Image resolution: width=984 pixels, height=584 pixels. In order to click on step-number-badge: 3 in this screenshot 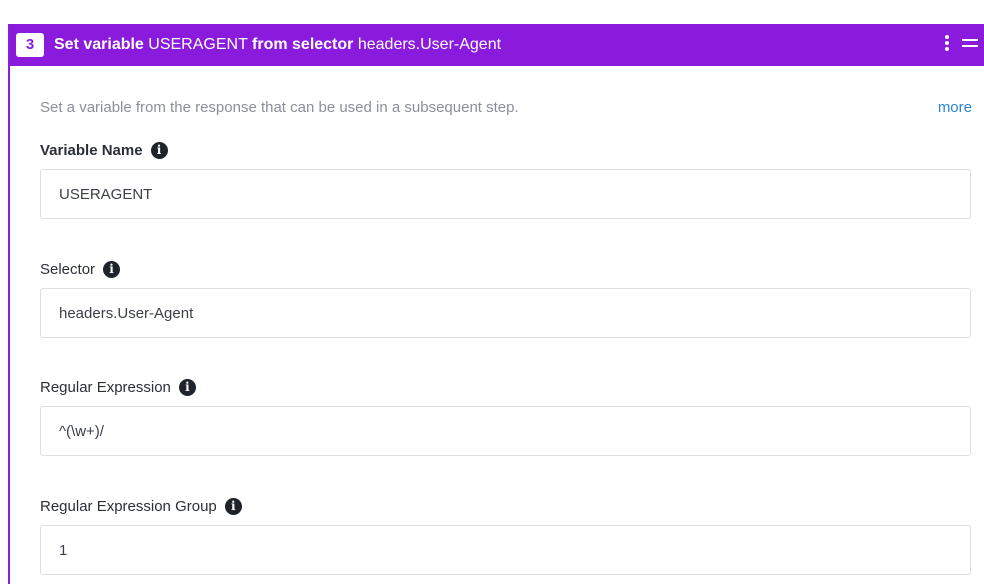, I will do `click(30, 45)`.